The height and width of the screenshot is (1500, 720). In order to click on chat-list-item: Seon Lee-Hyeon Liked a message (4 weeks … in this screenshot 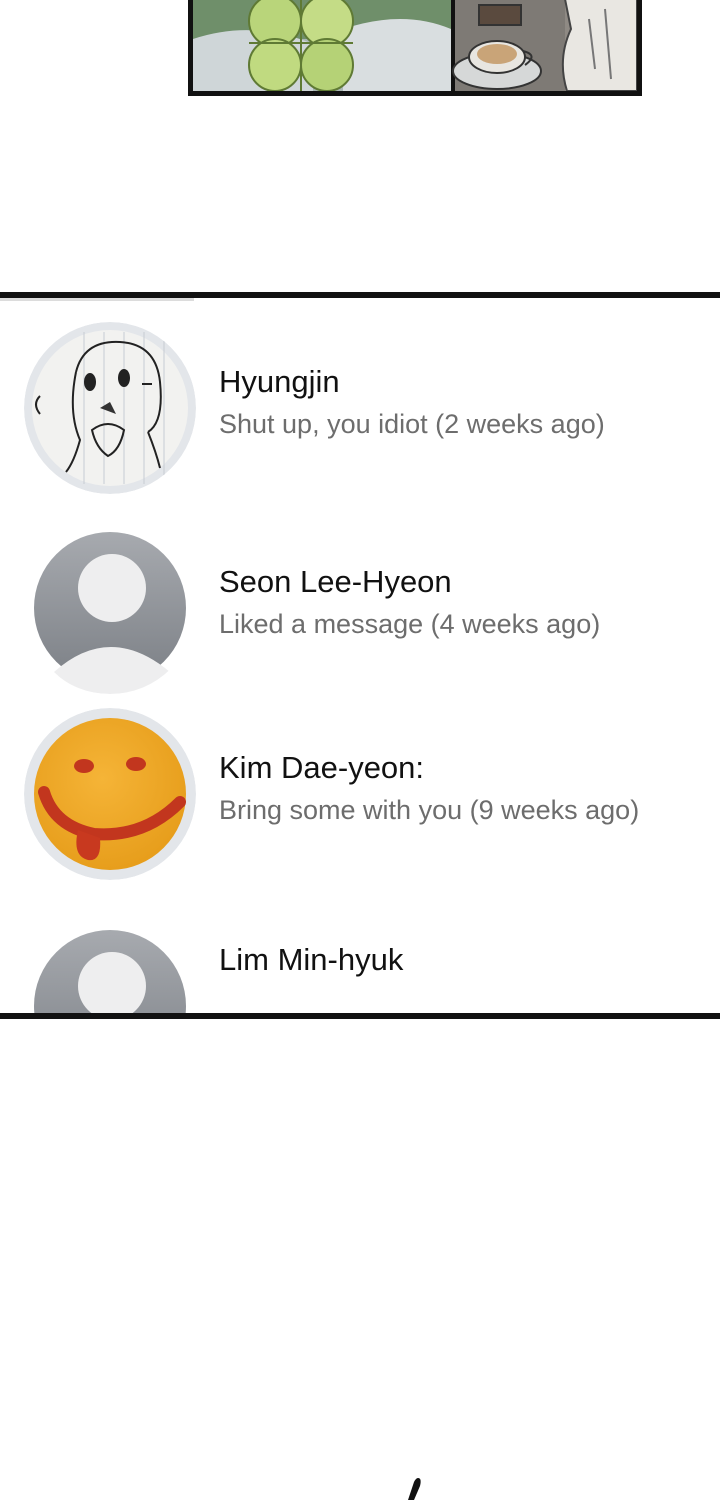, I will do `click(360, 612)`.